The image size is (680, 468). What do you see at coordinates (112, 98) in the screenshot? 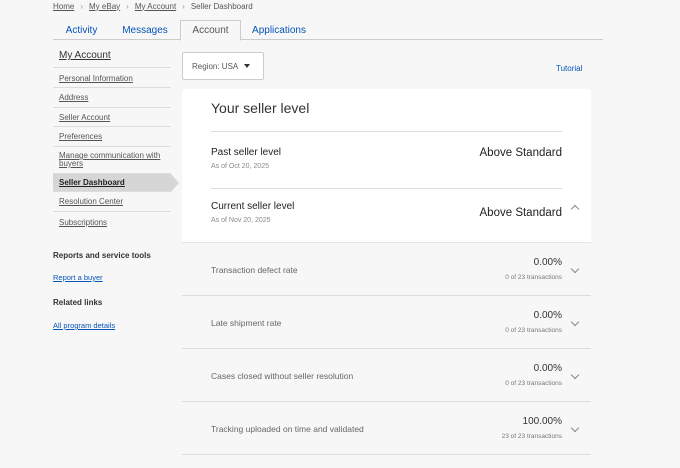
I see `sidebar-item-address: Address` at bounding box center [112, 98].